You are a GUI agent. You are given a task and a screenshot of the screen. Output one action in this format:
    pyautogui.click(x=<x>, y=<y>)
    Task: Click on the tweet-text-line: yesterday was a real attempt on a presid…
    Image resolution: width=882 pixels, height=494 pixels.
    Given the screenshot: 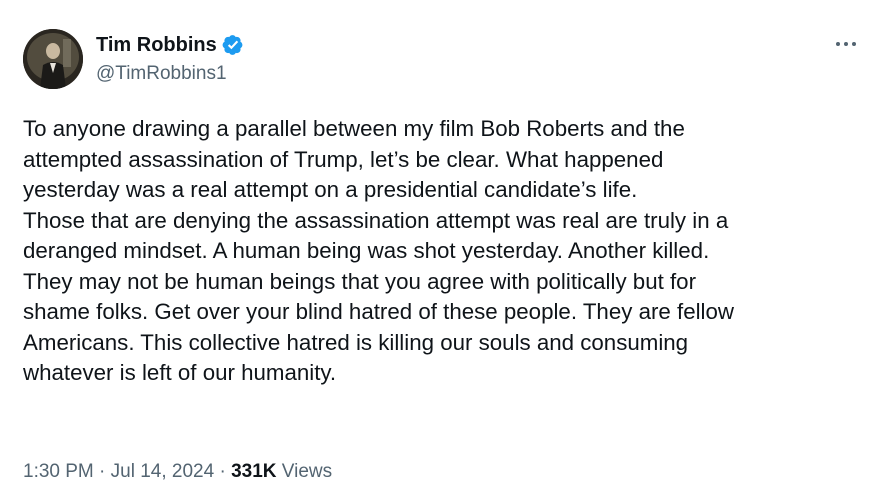 What is the action you would take?
    pyautogui.click(x=330, y=189)
    